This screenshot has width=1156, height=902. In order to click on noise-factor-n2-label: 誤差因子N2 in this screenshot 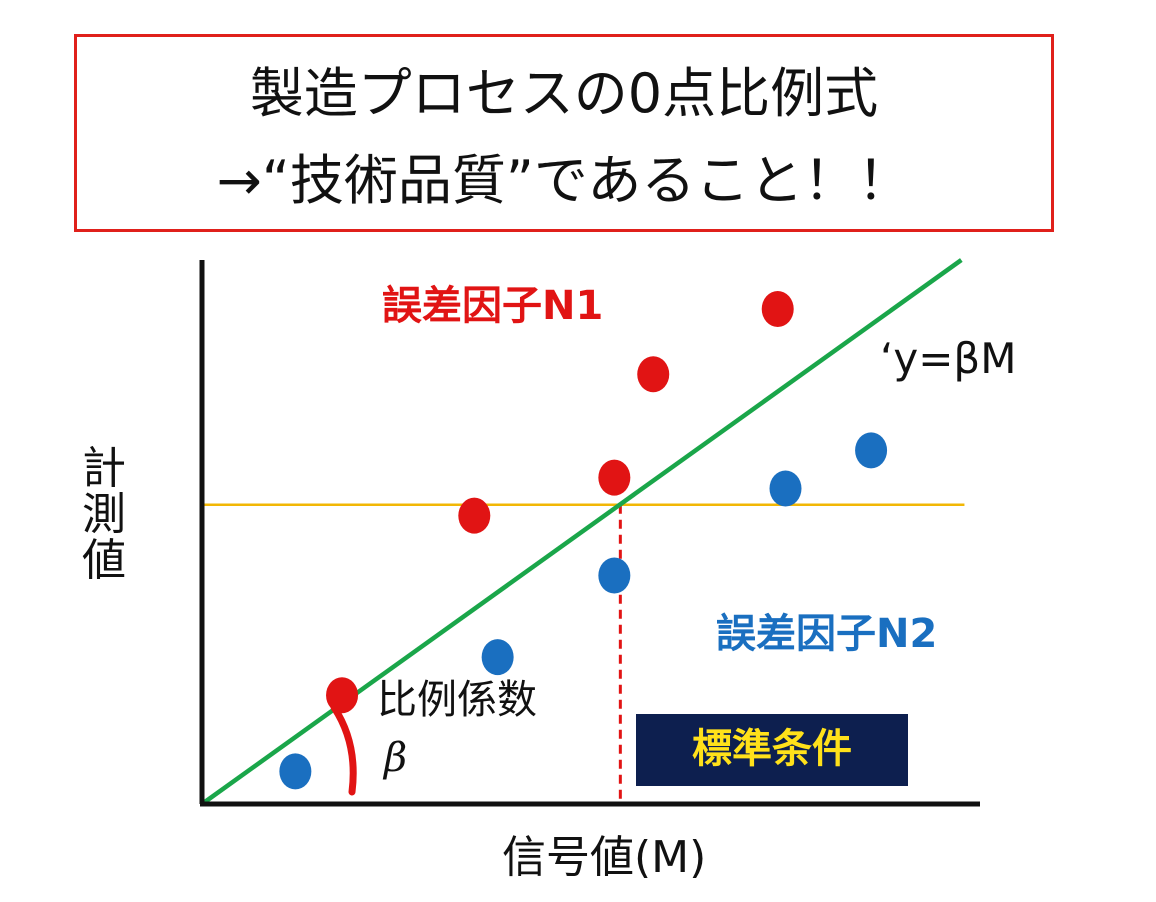, I will do `click(827, 634)`.